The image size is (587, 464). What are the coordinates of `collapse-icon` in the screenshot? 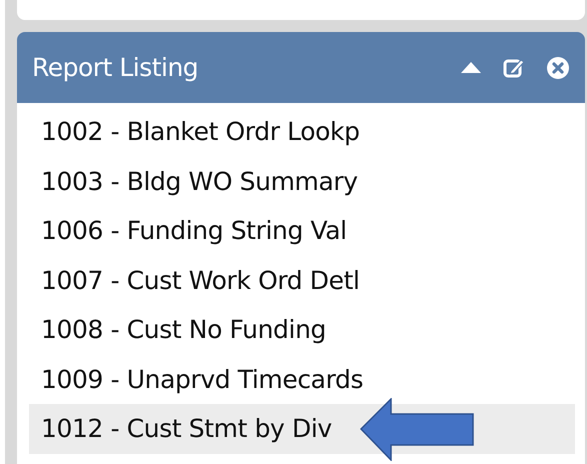 It's located at (471, 67).